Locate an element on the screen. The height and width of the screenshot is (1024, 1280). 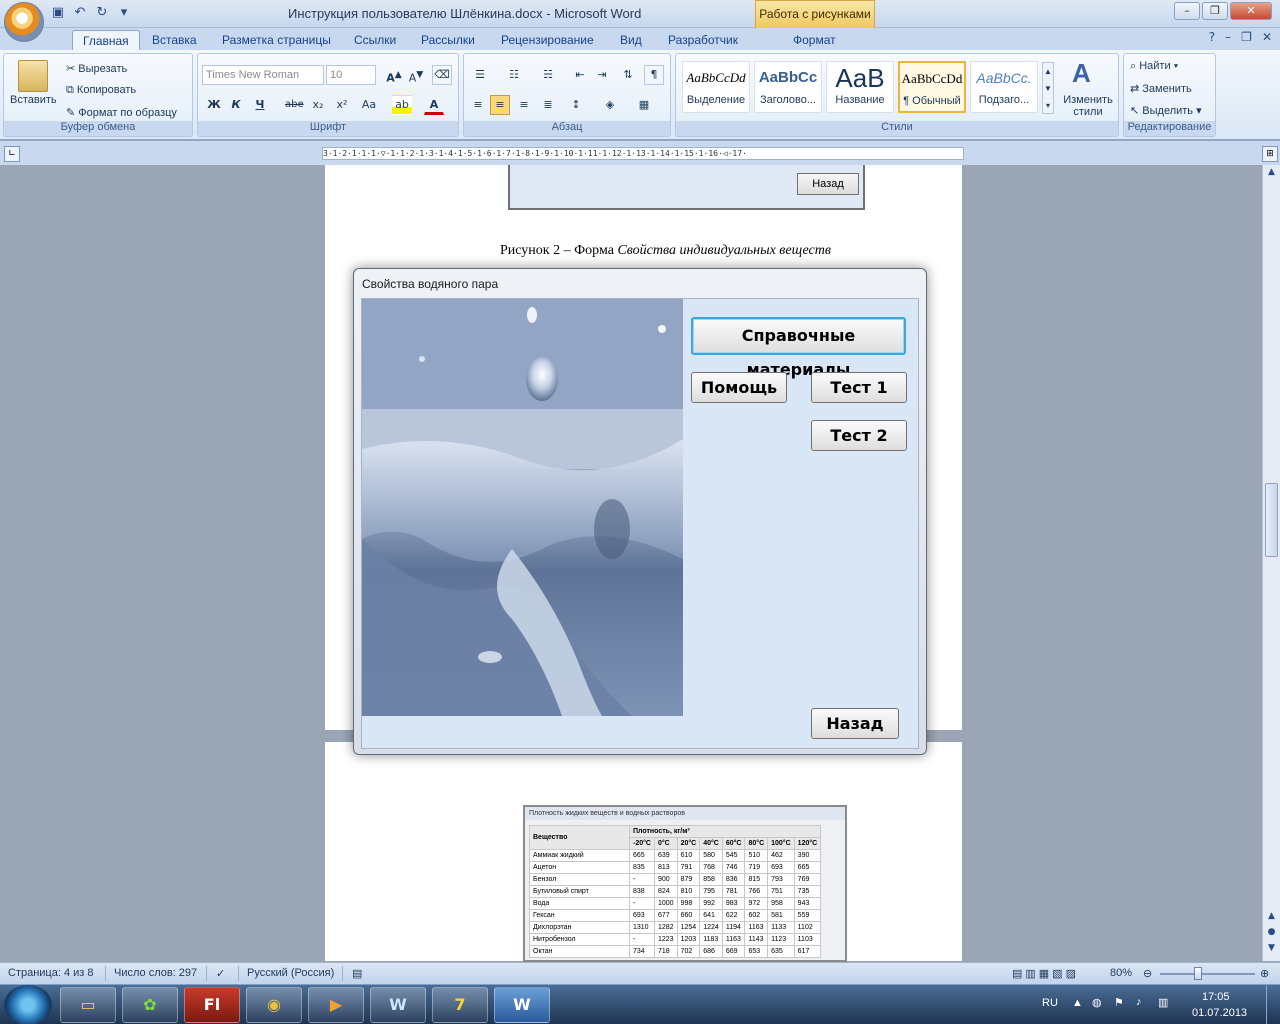
undo-icon: ↶ is located at coordinates (80, 13).